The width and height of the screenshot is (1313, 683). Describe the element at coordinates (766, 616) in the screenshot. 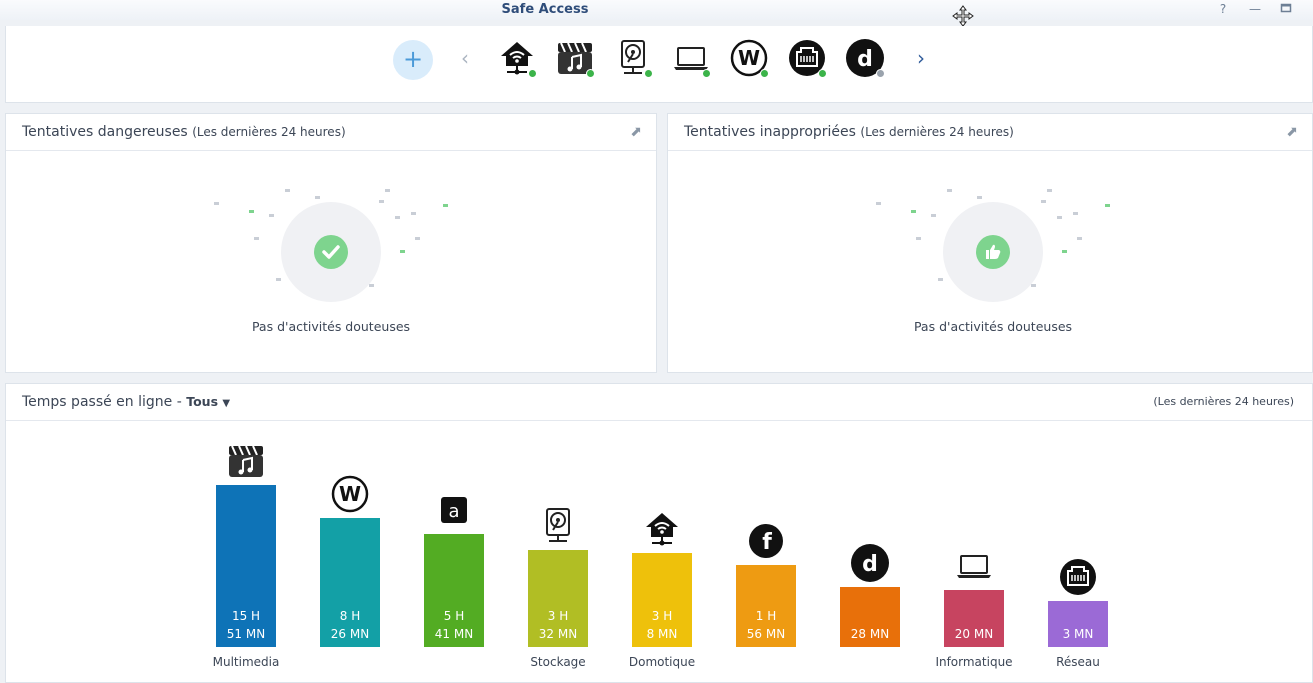

I see `bar-value-hours: 1 H` at that location.